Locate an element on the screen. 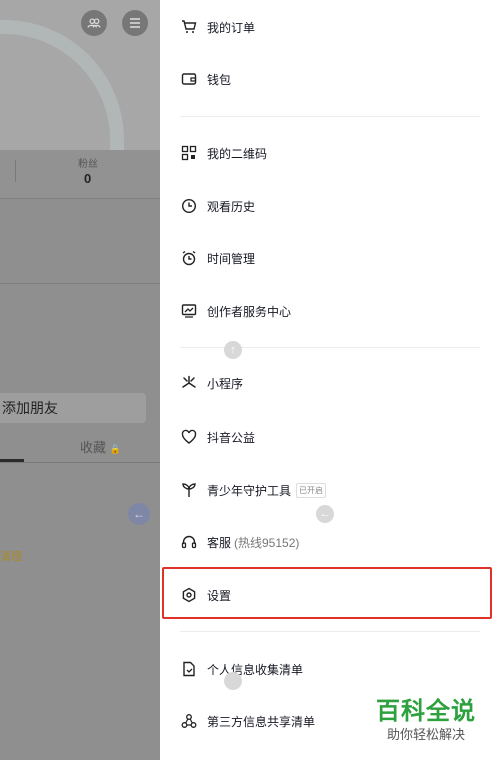 The width and height of the screenshot is (500, 760). creator-icon is located at coordinates (189, 311).